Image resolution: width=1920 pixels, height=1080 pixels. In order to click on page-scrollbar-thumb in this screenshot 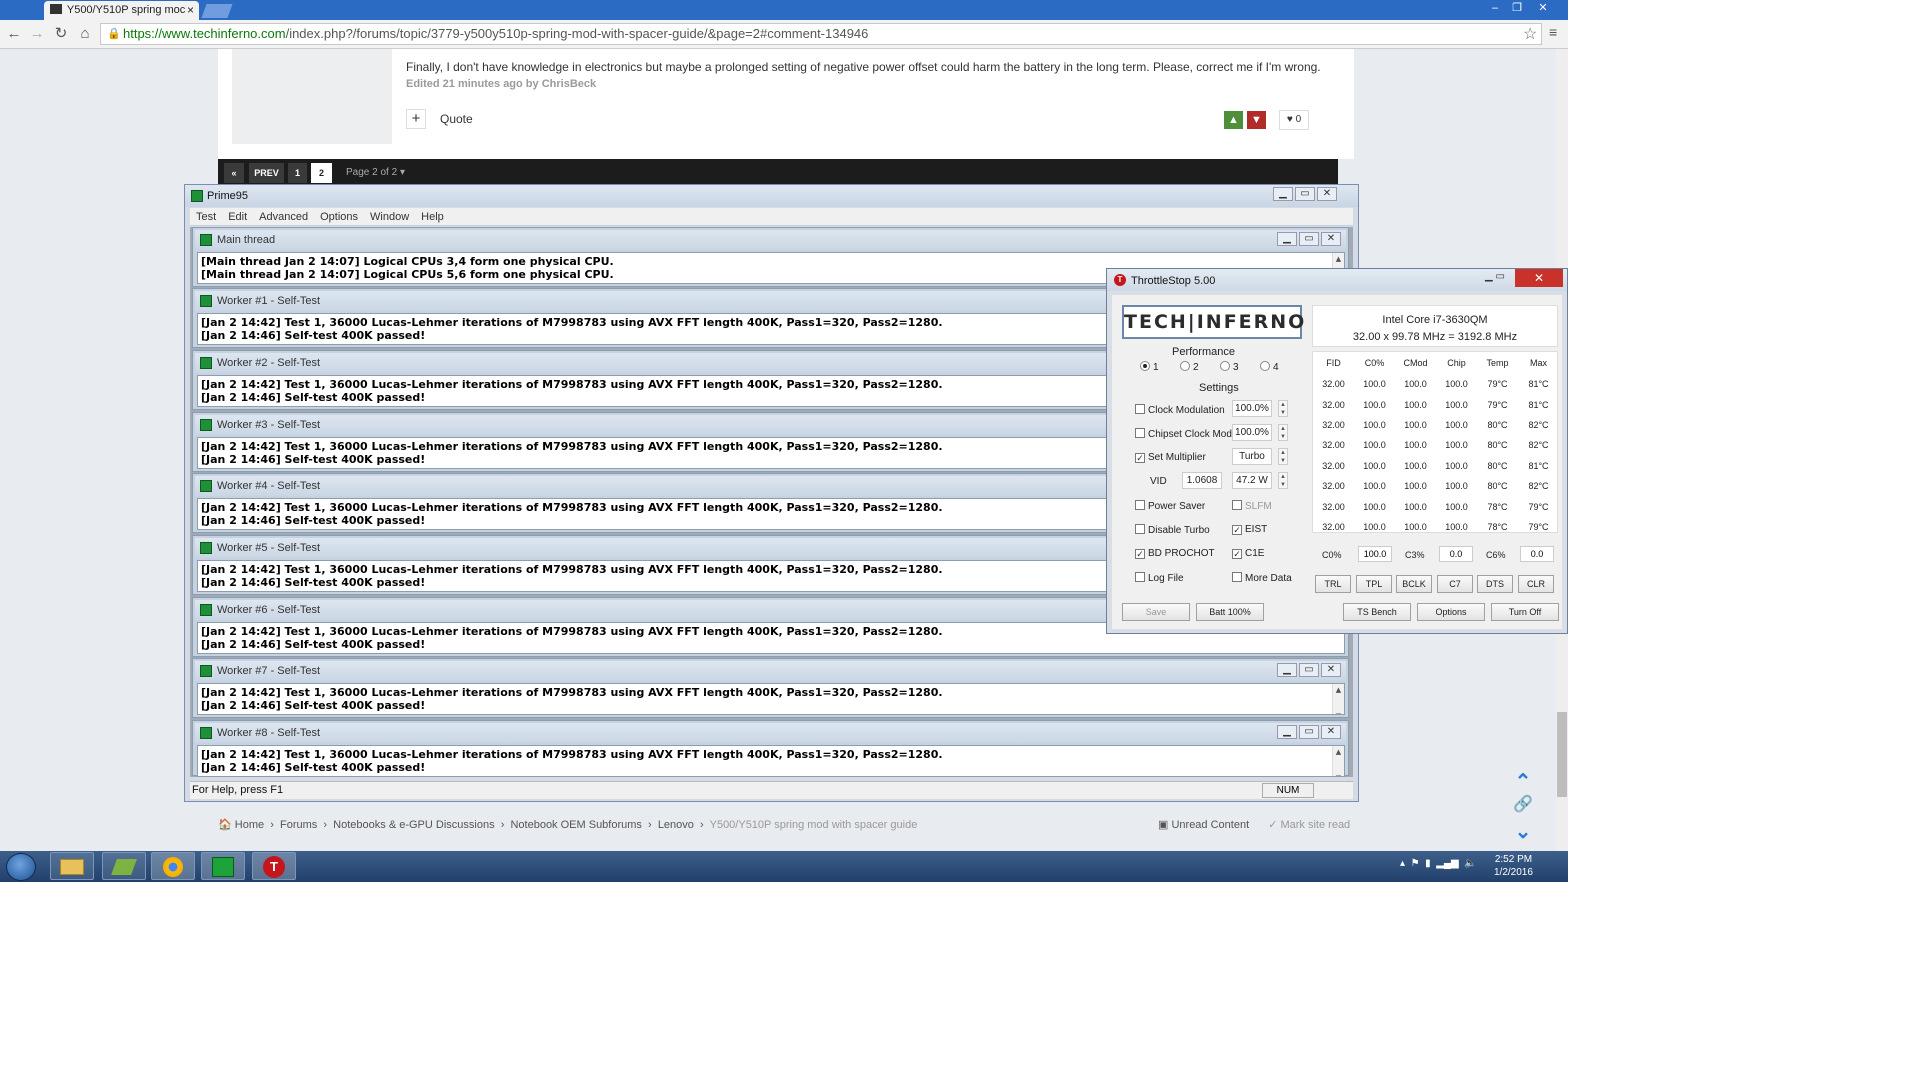, I will do `click(1562, 754)`.